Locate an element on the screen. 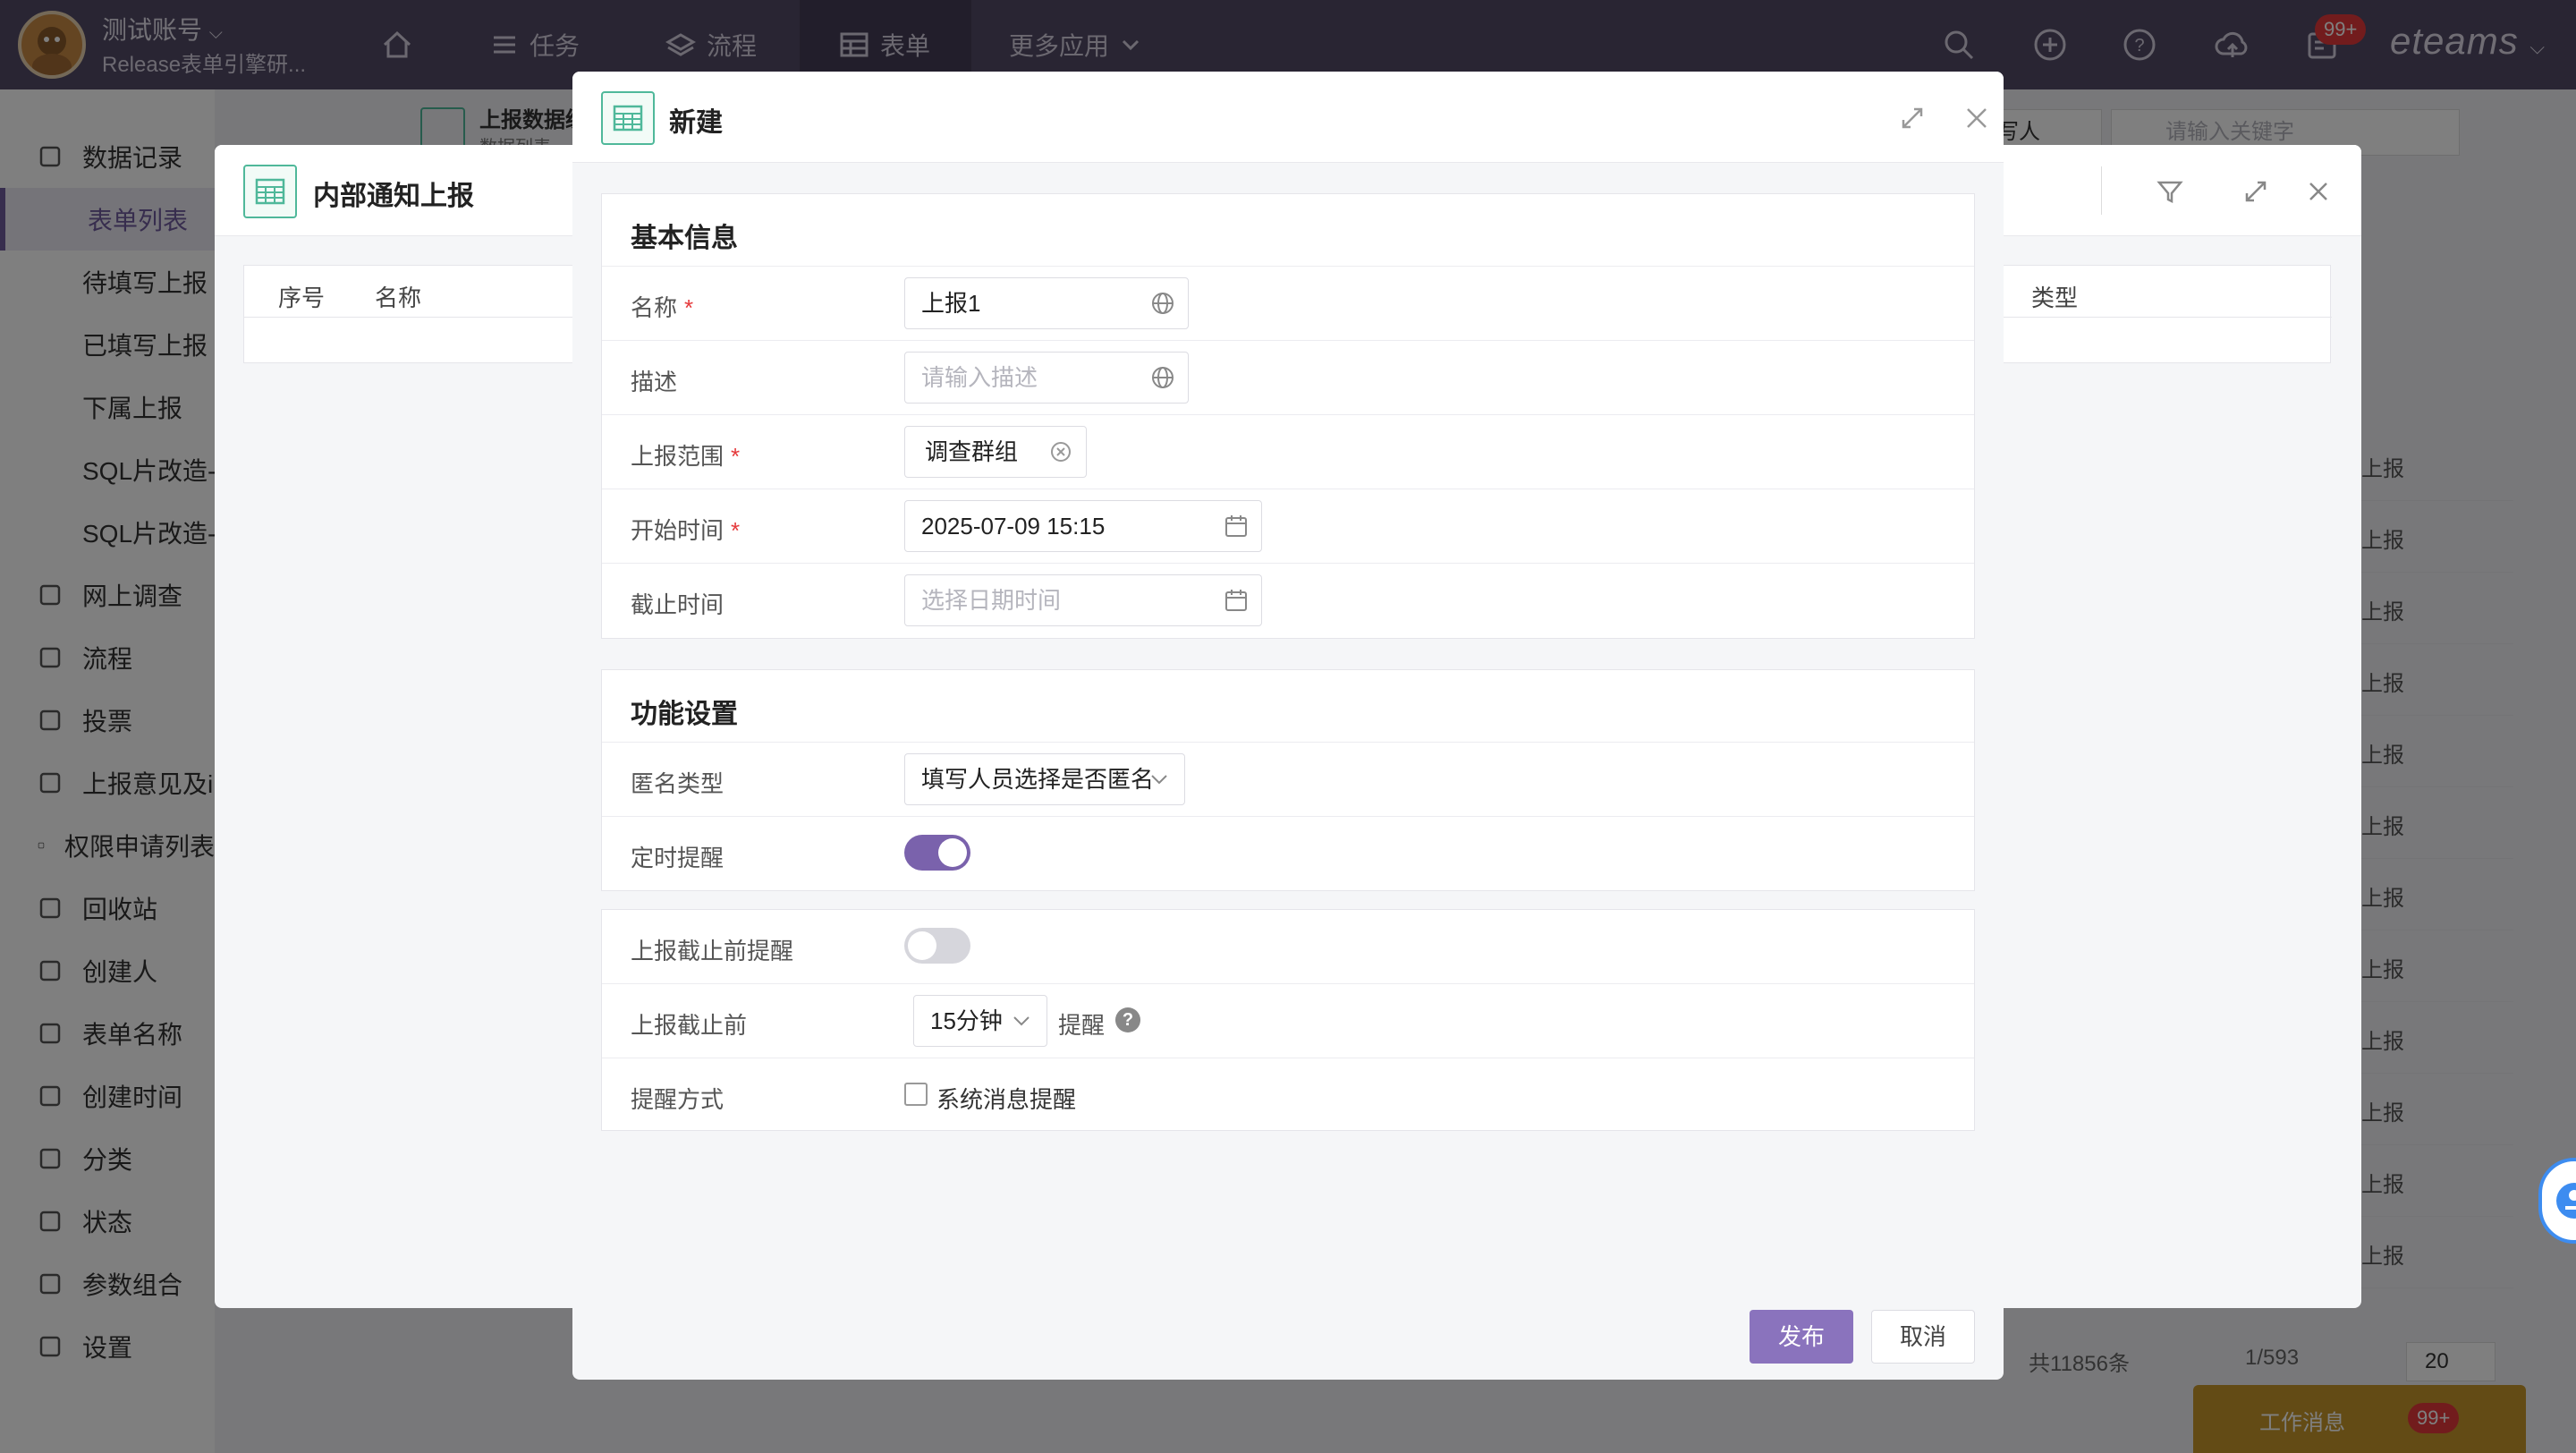 Image resolution: width=2576 pixels, height=1453 pixels. column-header-index: 序号 is located at coordinates (301, 296).